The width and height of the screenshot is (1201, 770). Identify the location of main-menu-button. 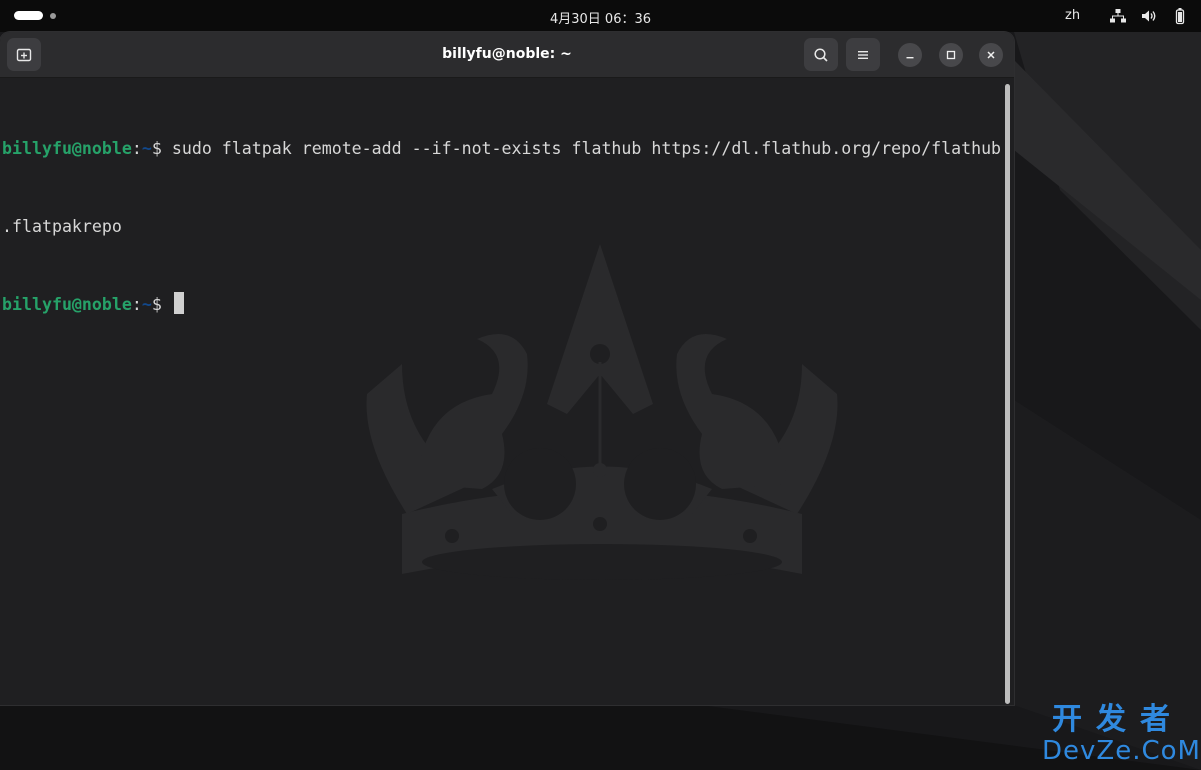
(863, 54).